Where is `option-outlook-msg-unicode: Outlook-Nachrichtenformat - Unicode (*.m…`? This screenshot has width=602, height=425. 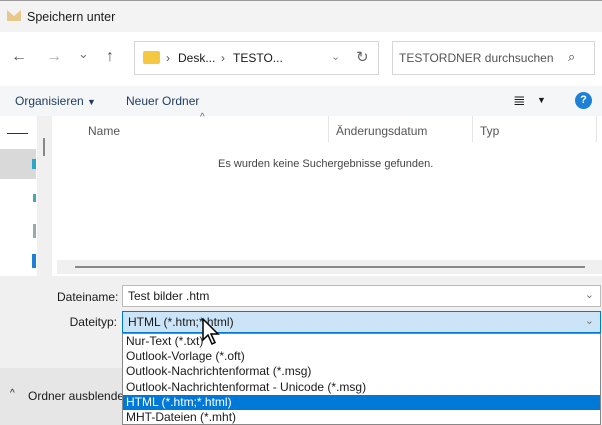
option-outlook-msg-unicode: Outlook-Nachrichtenformat - Unicode (*.m… is located at coordinates (361, 387).